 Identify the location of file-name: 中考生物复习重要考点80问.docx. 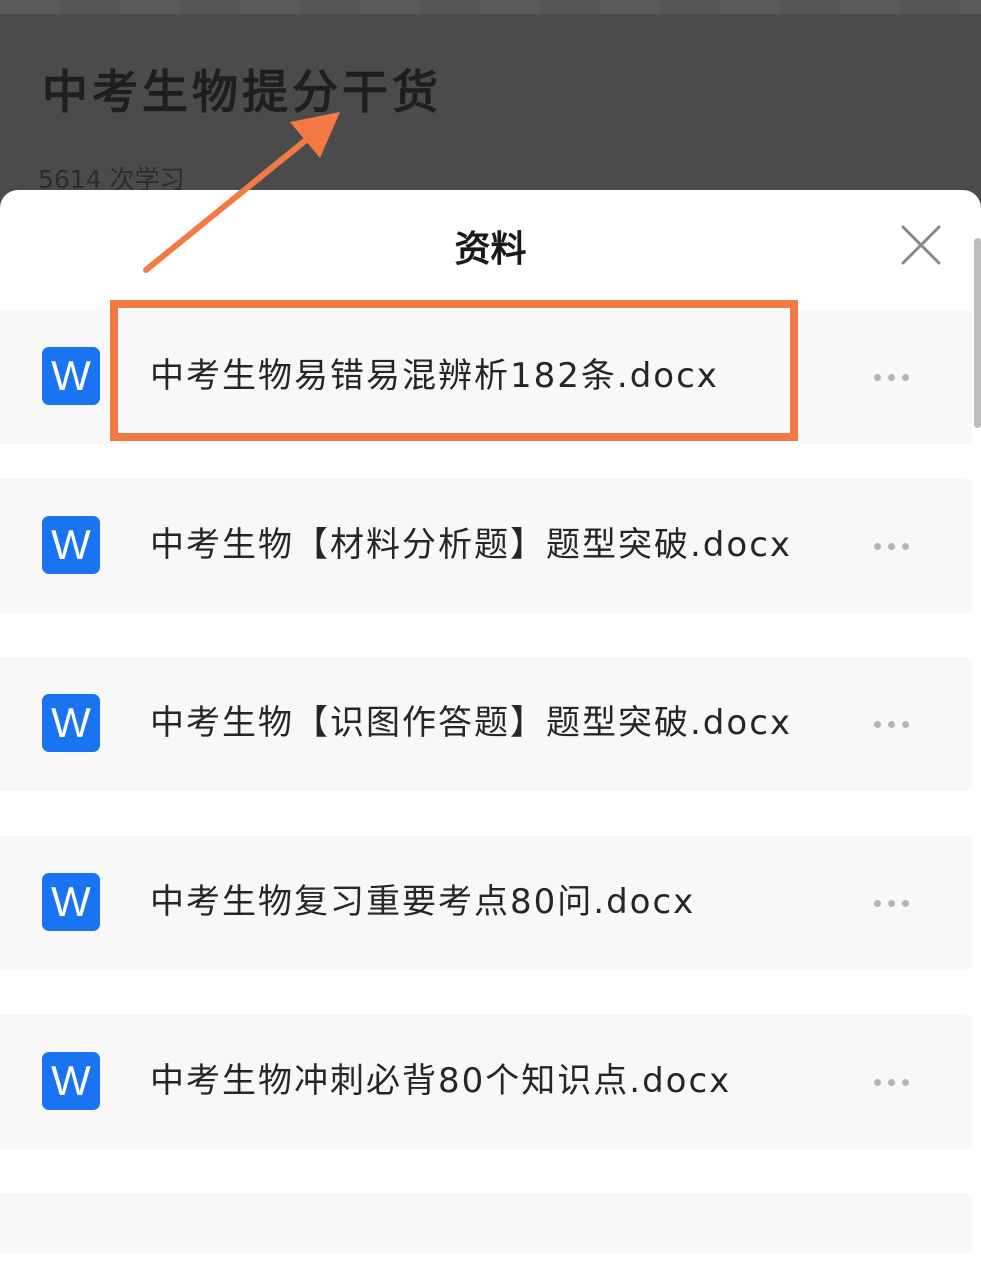
(423, 902).